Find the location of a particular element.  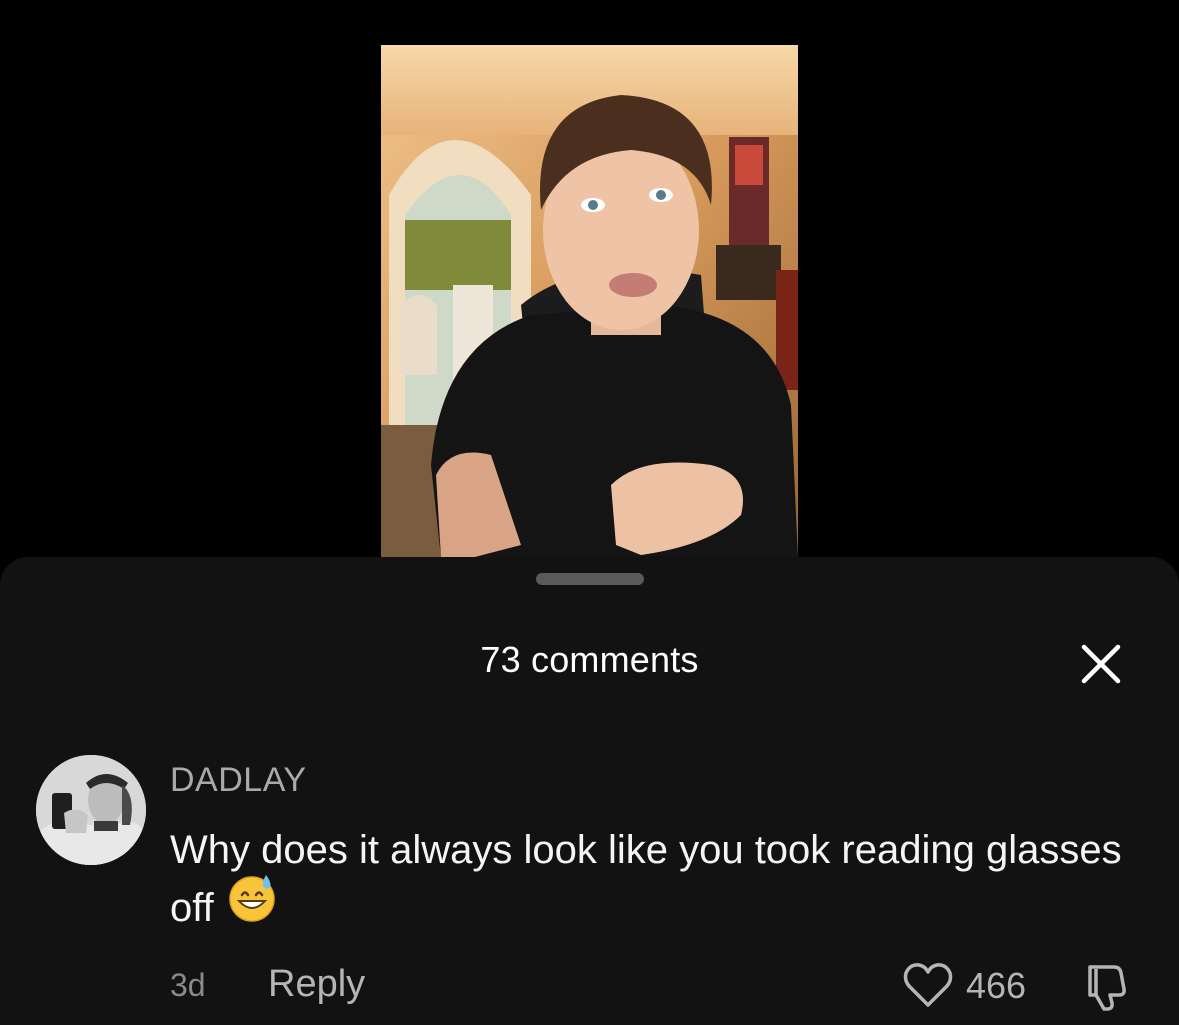

dislike-button is located at coordinates (1106, 987).